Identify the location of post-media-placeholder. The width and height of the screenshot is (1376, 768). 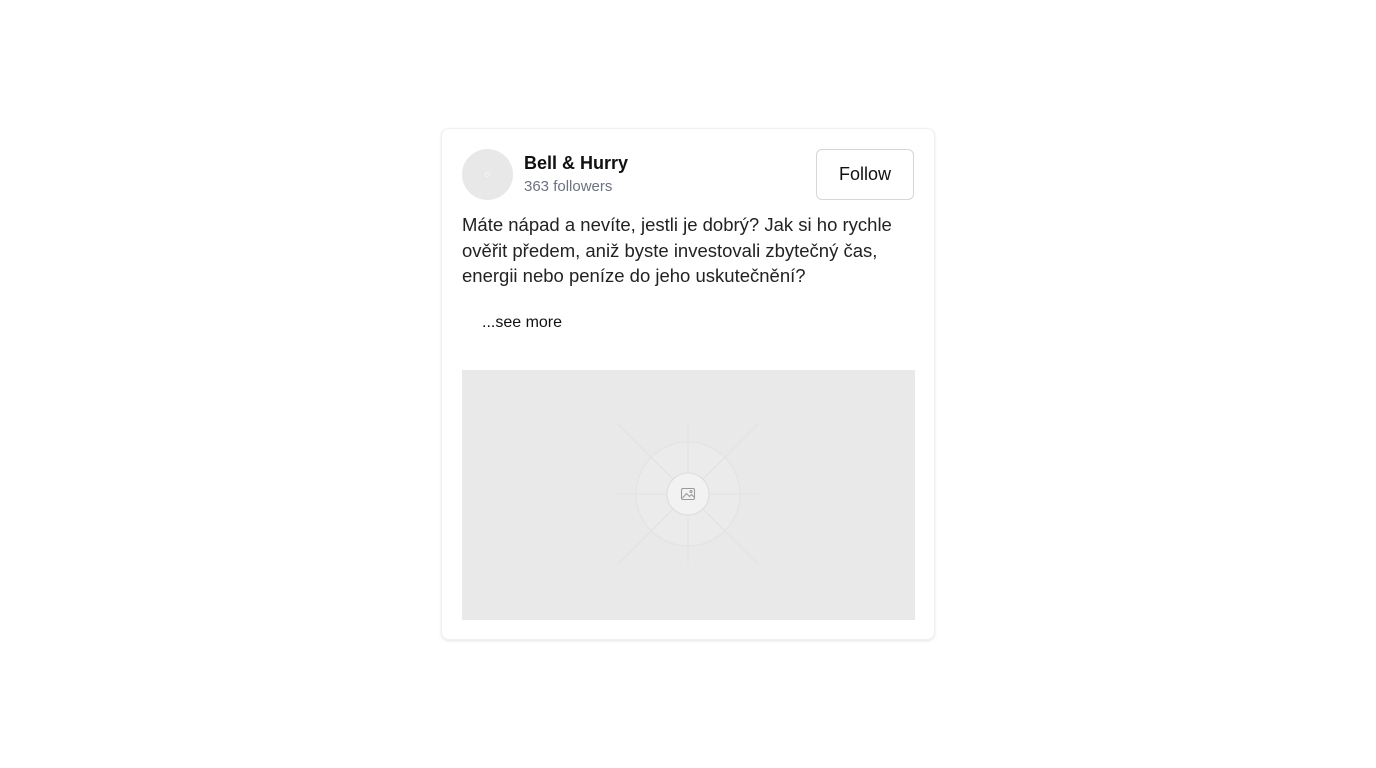
(688, 495).